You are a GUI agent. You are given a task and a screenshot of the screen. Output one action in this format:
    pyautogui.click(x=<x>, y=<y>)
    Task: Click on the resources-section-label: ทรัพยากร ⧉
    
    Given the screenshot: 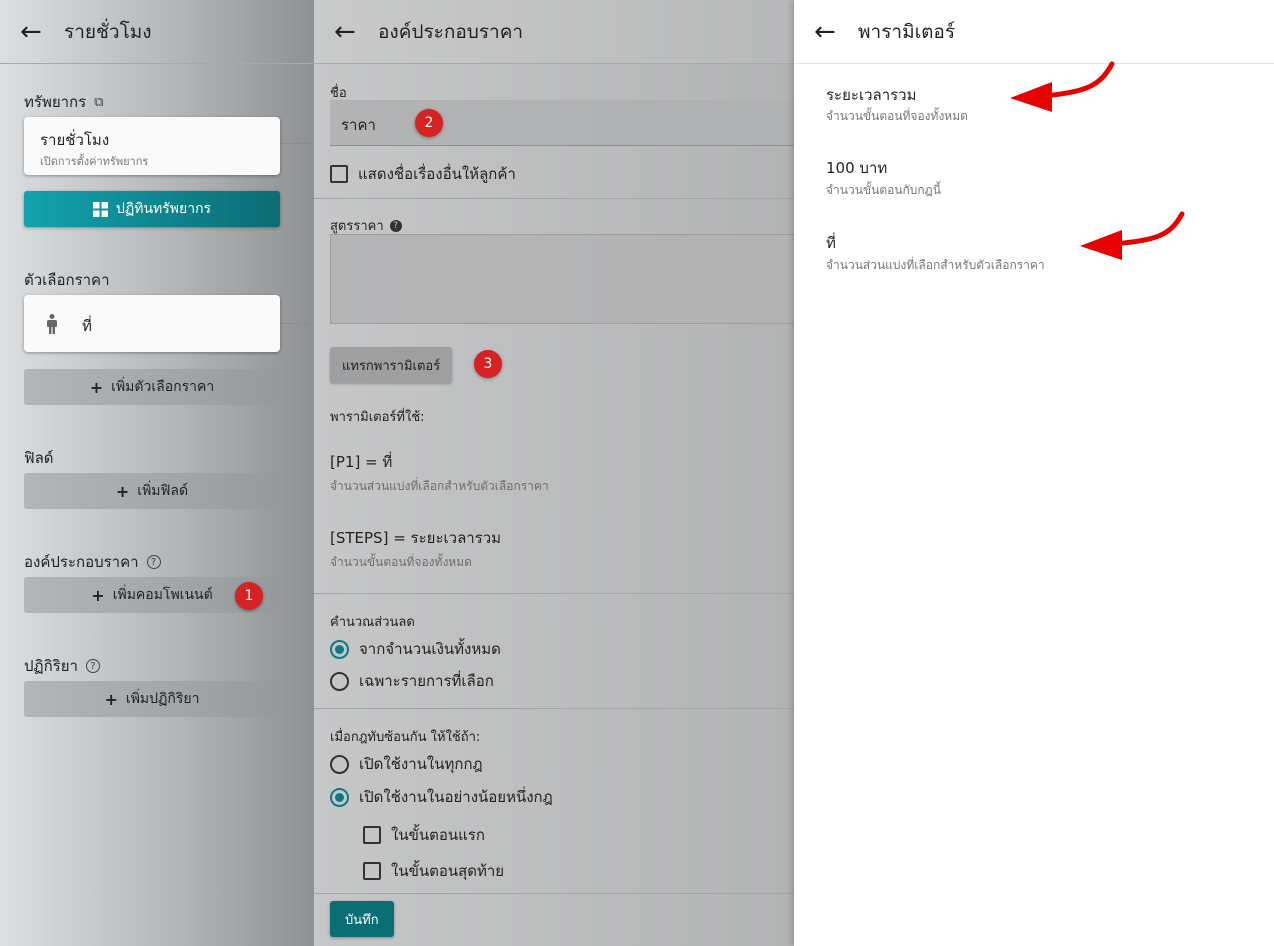 What is the action you would take?
    pyautogui.click(x=63, y=102)
    